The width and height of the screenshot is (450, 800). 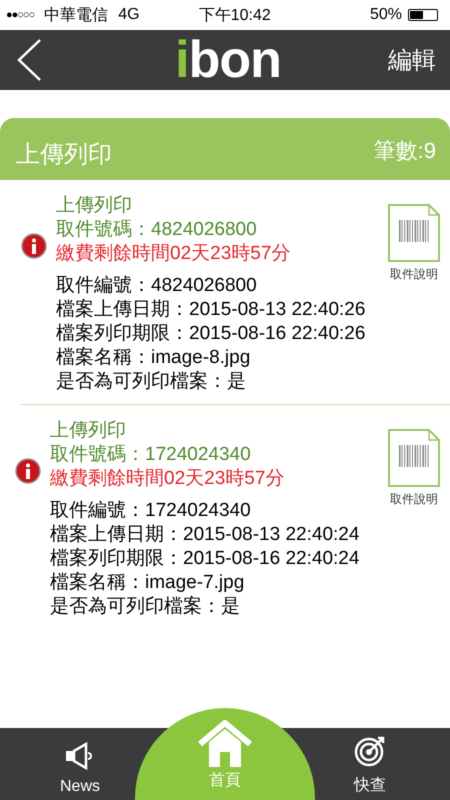 What do you see at coordinates (370, 767) in the screenshot?
I see `tab-button: 快查` at bounding box center [370, 767].